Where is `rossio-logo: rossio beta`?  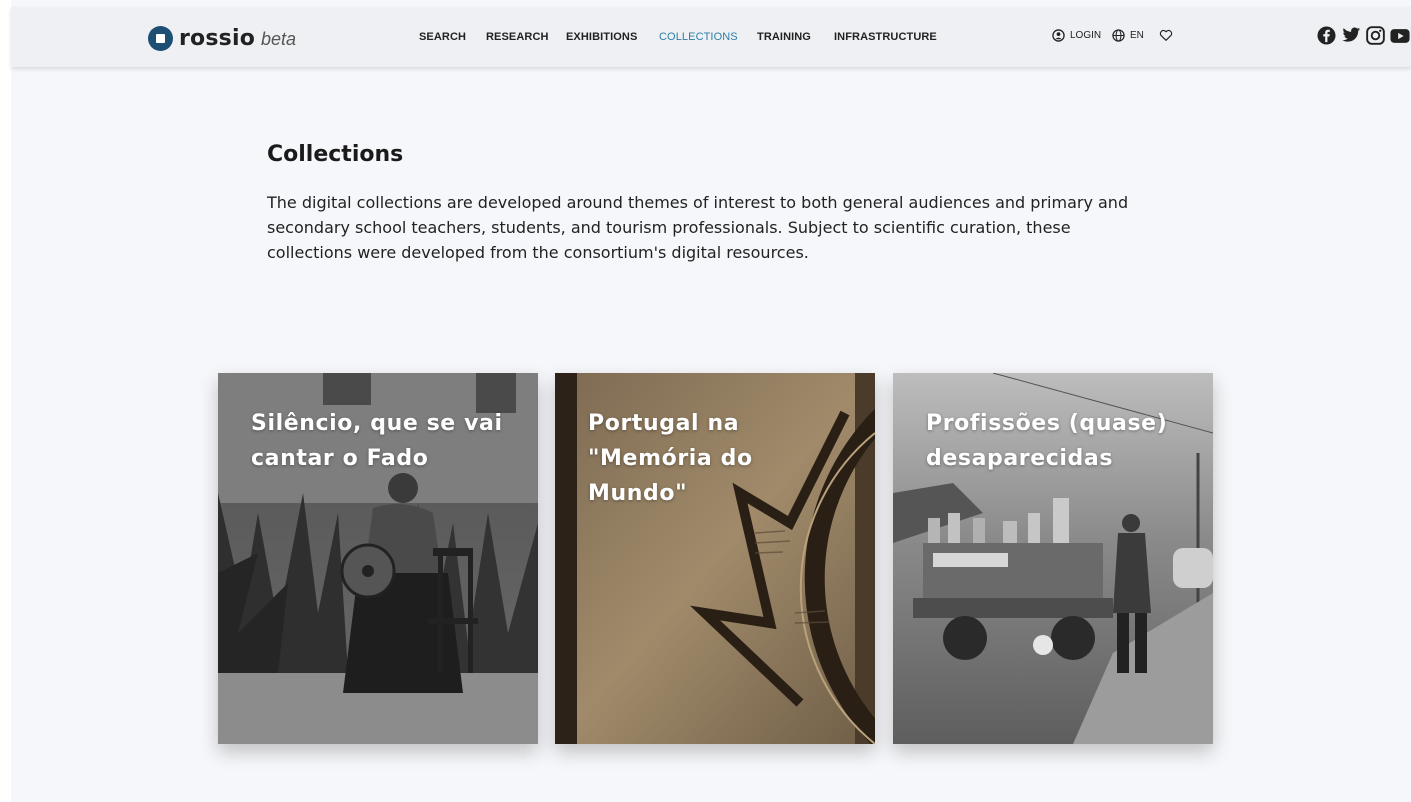
rossio-logo: rossio beta is located at coordinates (222, 38).